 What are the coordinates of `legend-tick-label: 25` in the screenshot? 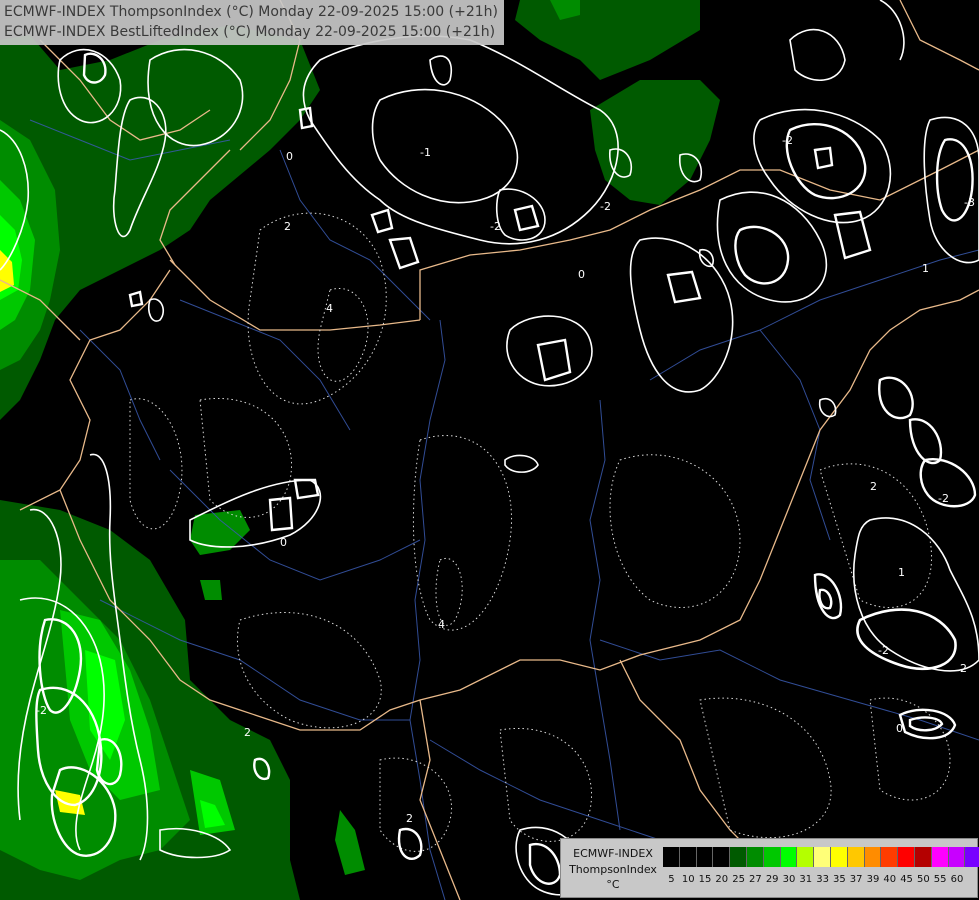 It's located at (738, 879).